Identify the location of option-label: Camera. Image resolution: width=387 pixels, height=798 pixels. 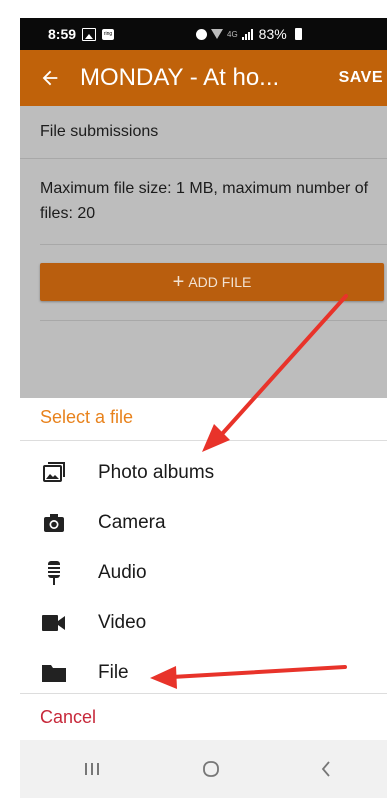
(132, 522).